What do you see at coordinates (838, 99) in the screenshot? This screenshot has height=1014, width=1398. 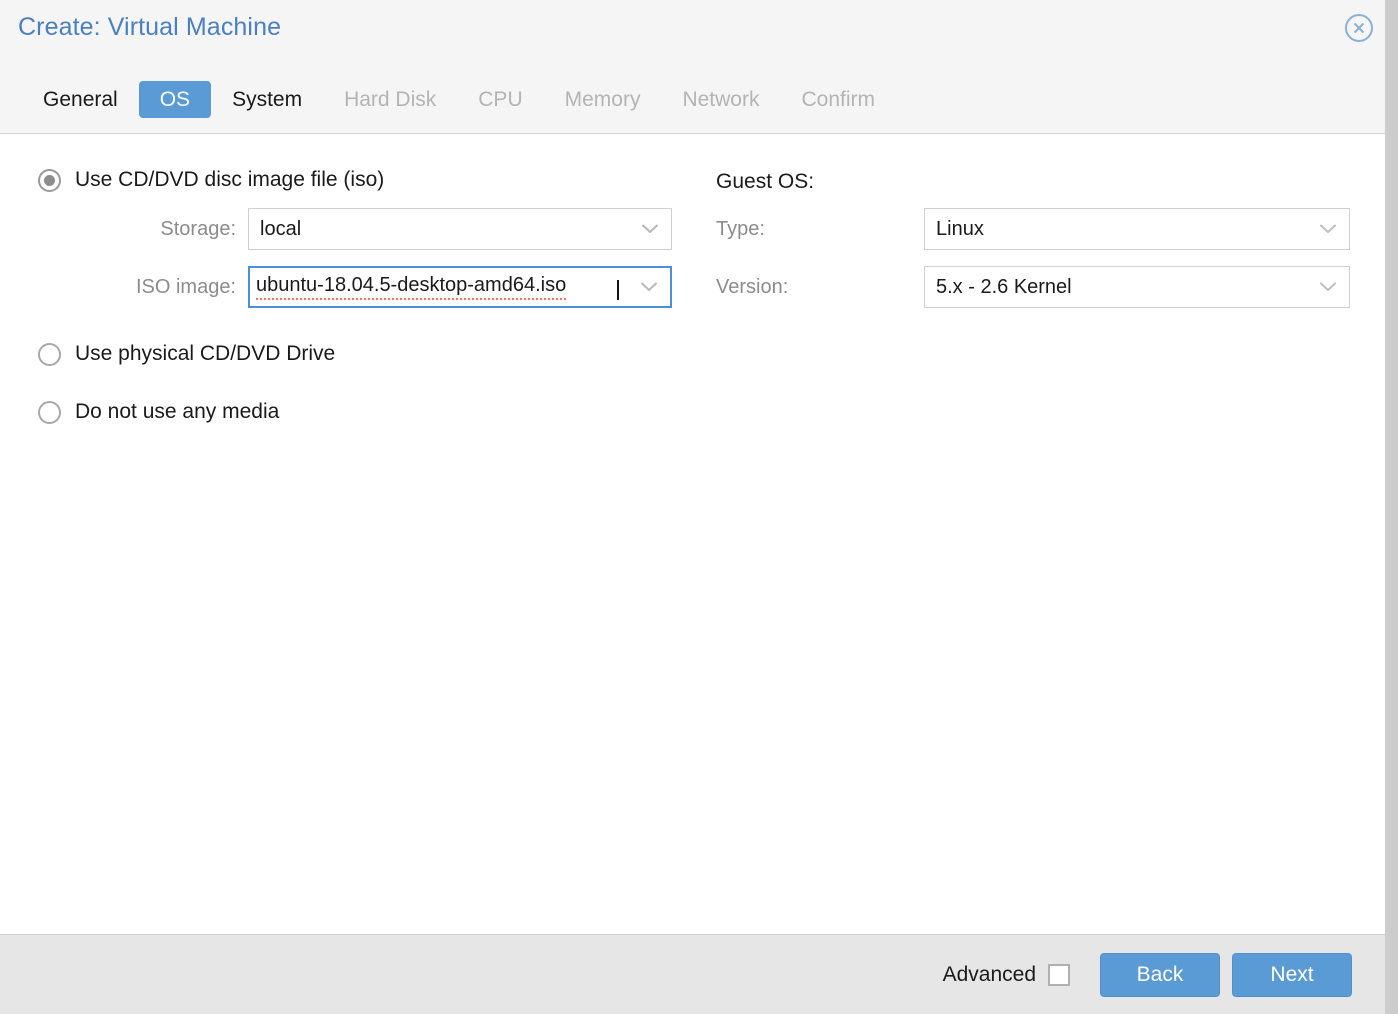 I see `tab-confirm: Confirm` at bounding box center [838, 99].